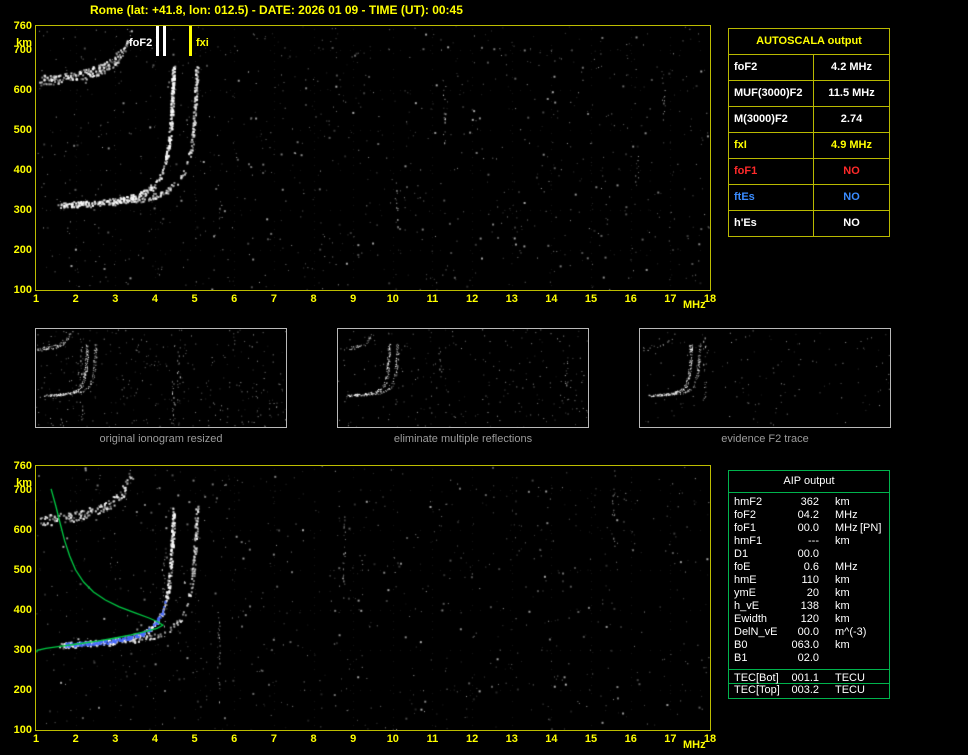 The width and height of the screenshot is (968, 755). I want to click on x-axis-tick-label: 8, so click(313, 299).